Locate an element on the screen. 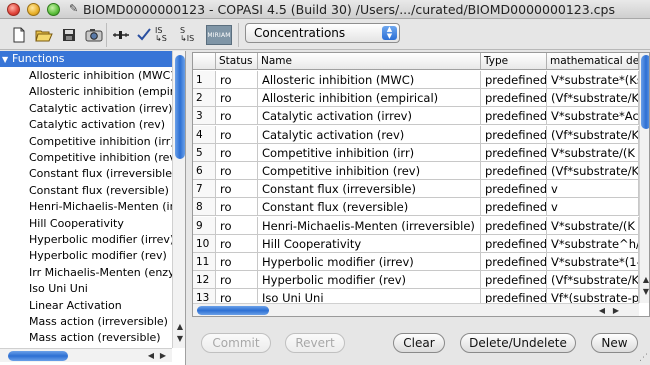 The image size is (650, 365). name-cell: Catalytic activation (rev) is located at coordinates (369, 134).